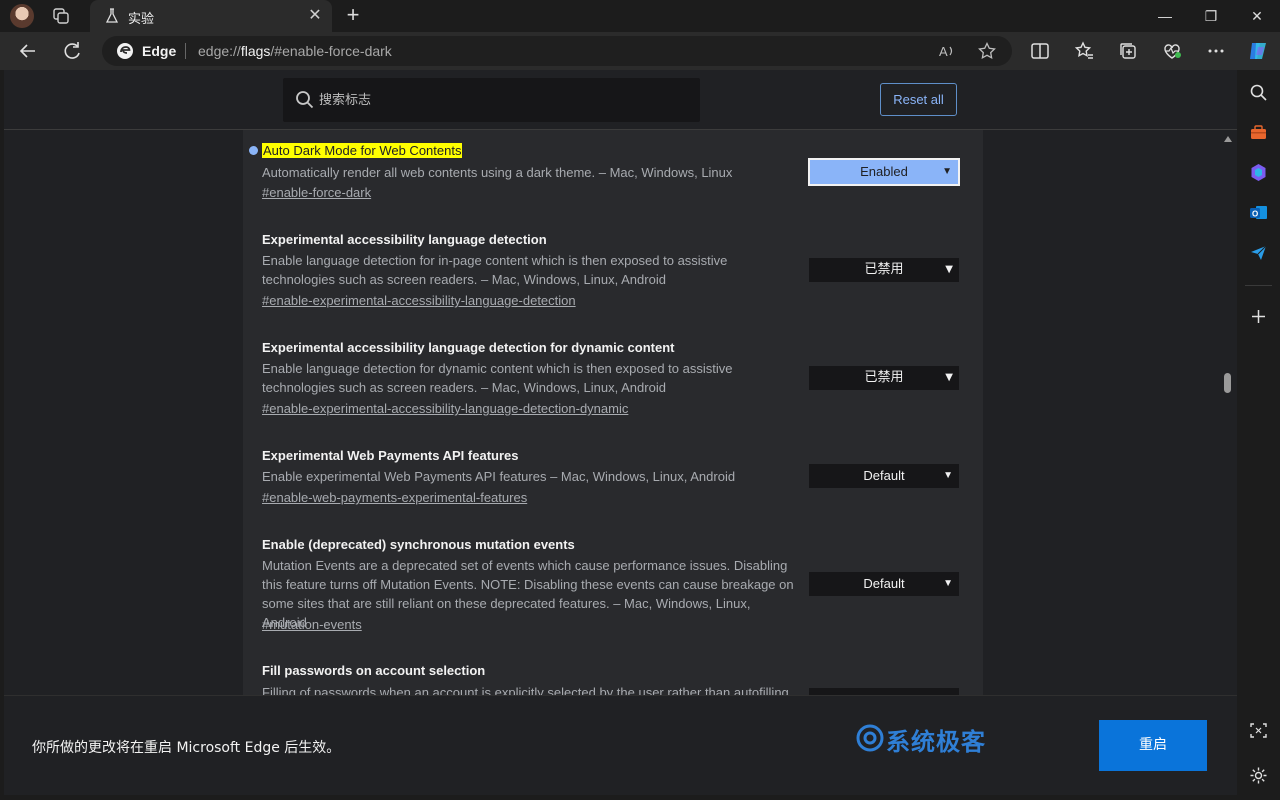 The height and width of the screenshot is (800, 1280). Describe the element at coordinates (1228, 139) in the screenshot. I see `scroll-up-arrow-icon` at that location.